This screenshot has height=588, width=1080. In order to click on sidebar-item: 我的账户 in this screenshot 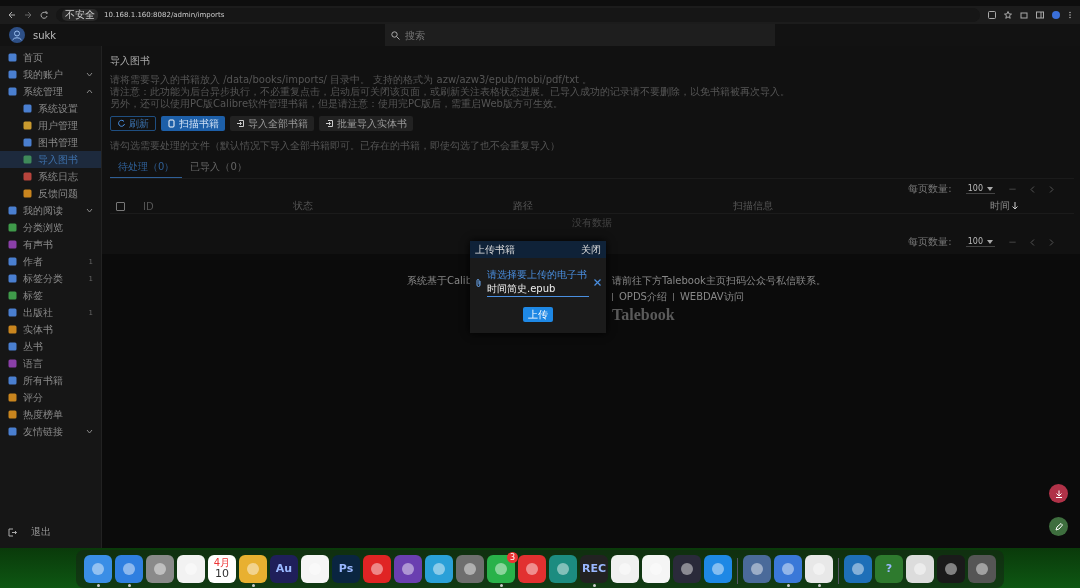, I will do `click(50, 74)`.